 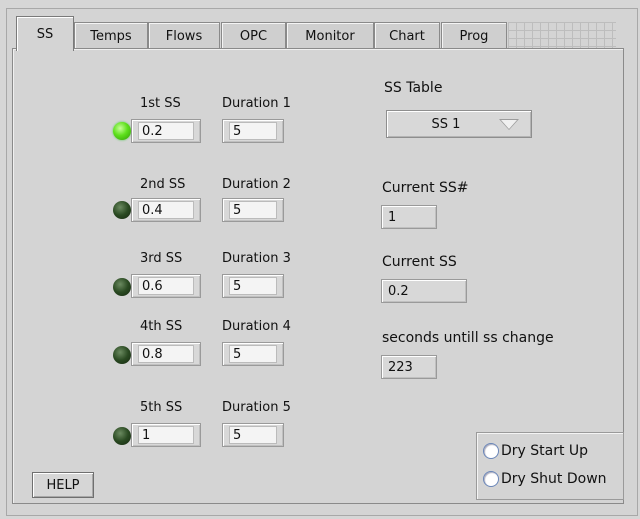 I want to click on tab-label: Flows, so click(x=184, y=36).